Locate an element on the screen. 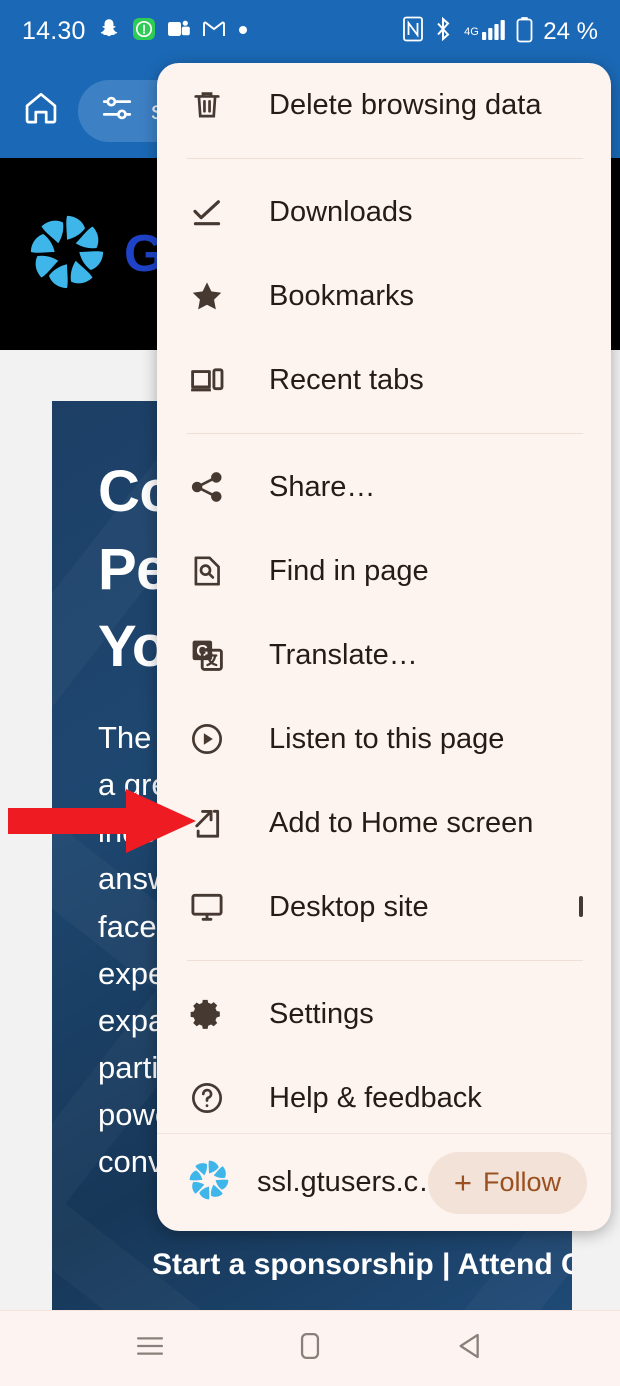  status-bar: 14.30 4G 24 % is located at coordinates (310, 31).